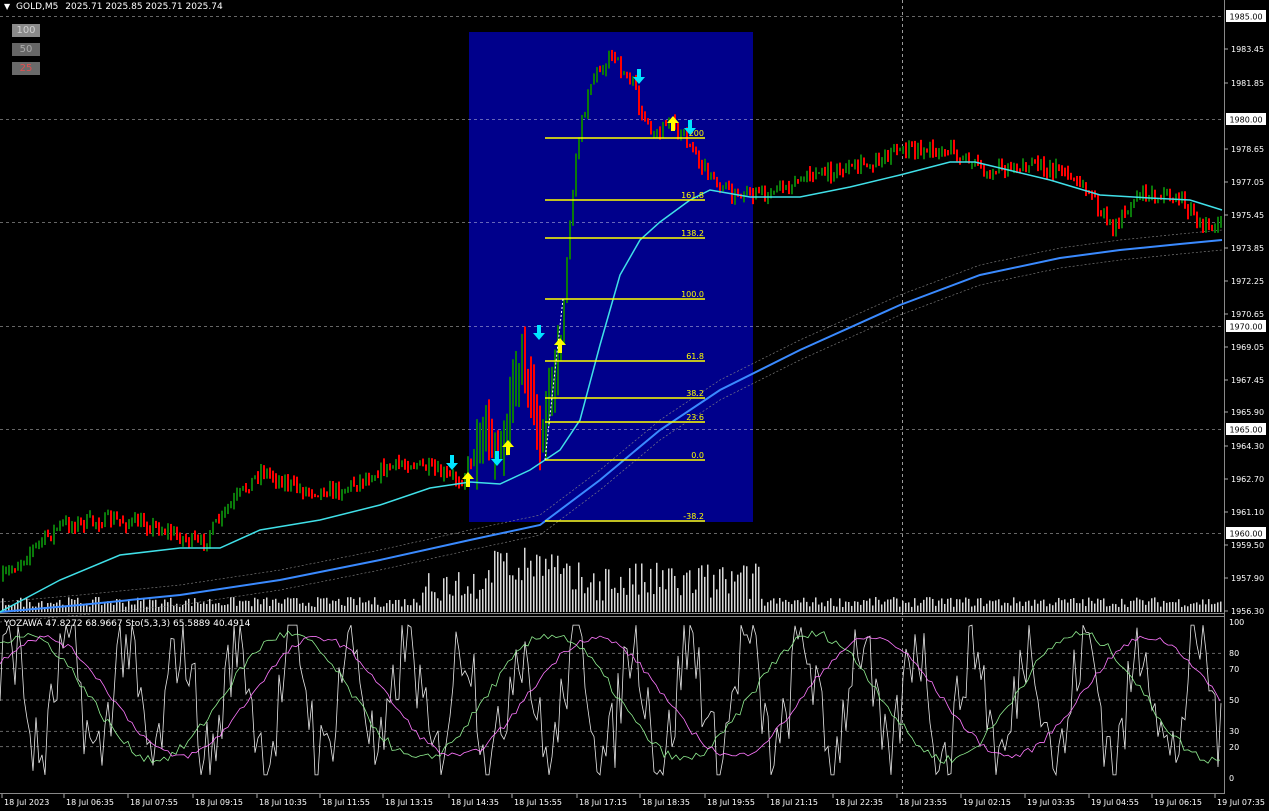 Image resolution: width=1269 pixels, height=811 pixels. I want to click on ohlc-values: 2025.71 2025.85 2025.71 2025.74, so click(144, 7).